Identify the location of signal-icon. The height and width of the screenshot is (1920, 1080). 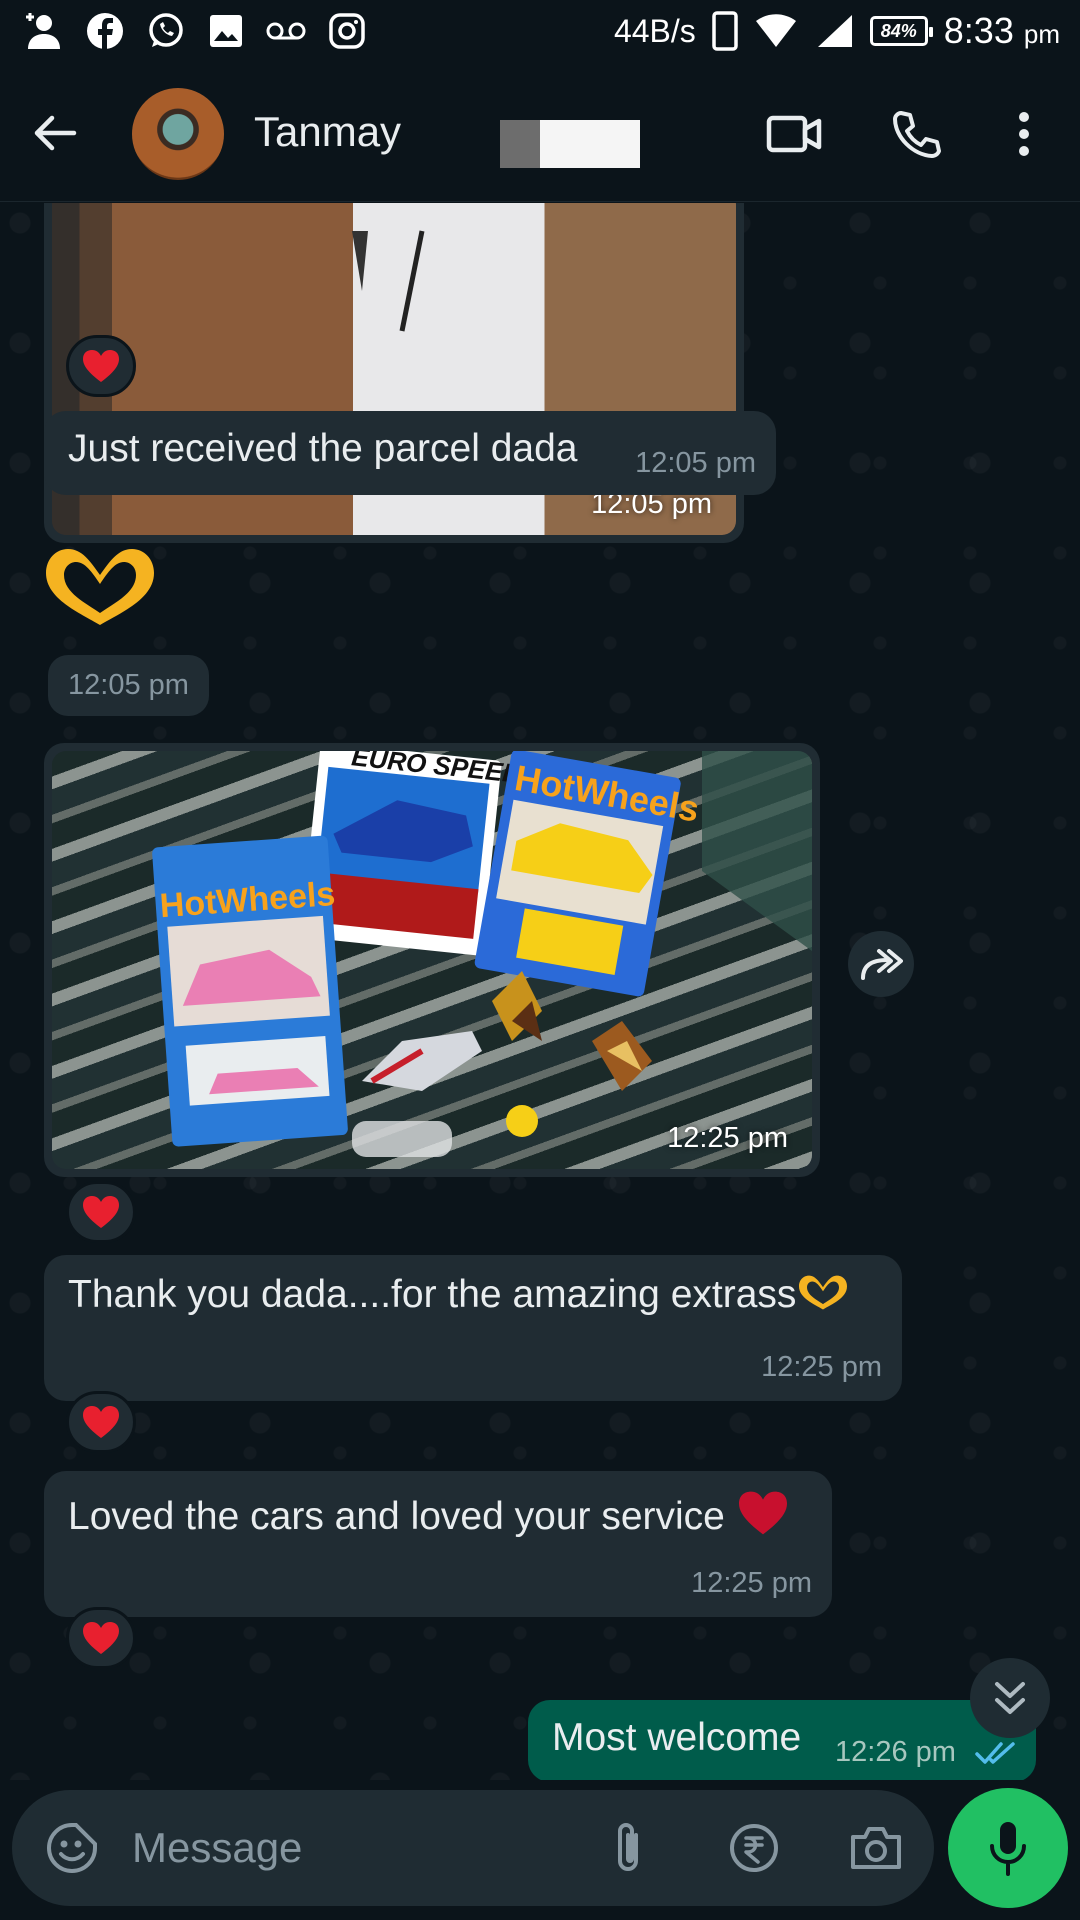
(834, 31).